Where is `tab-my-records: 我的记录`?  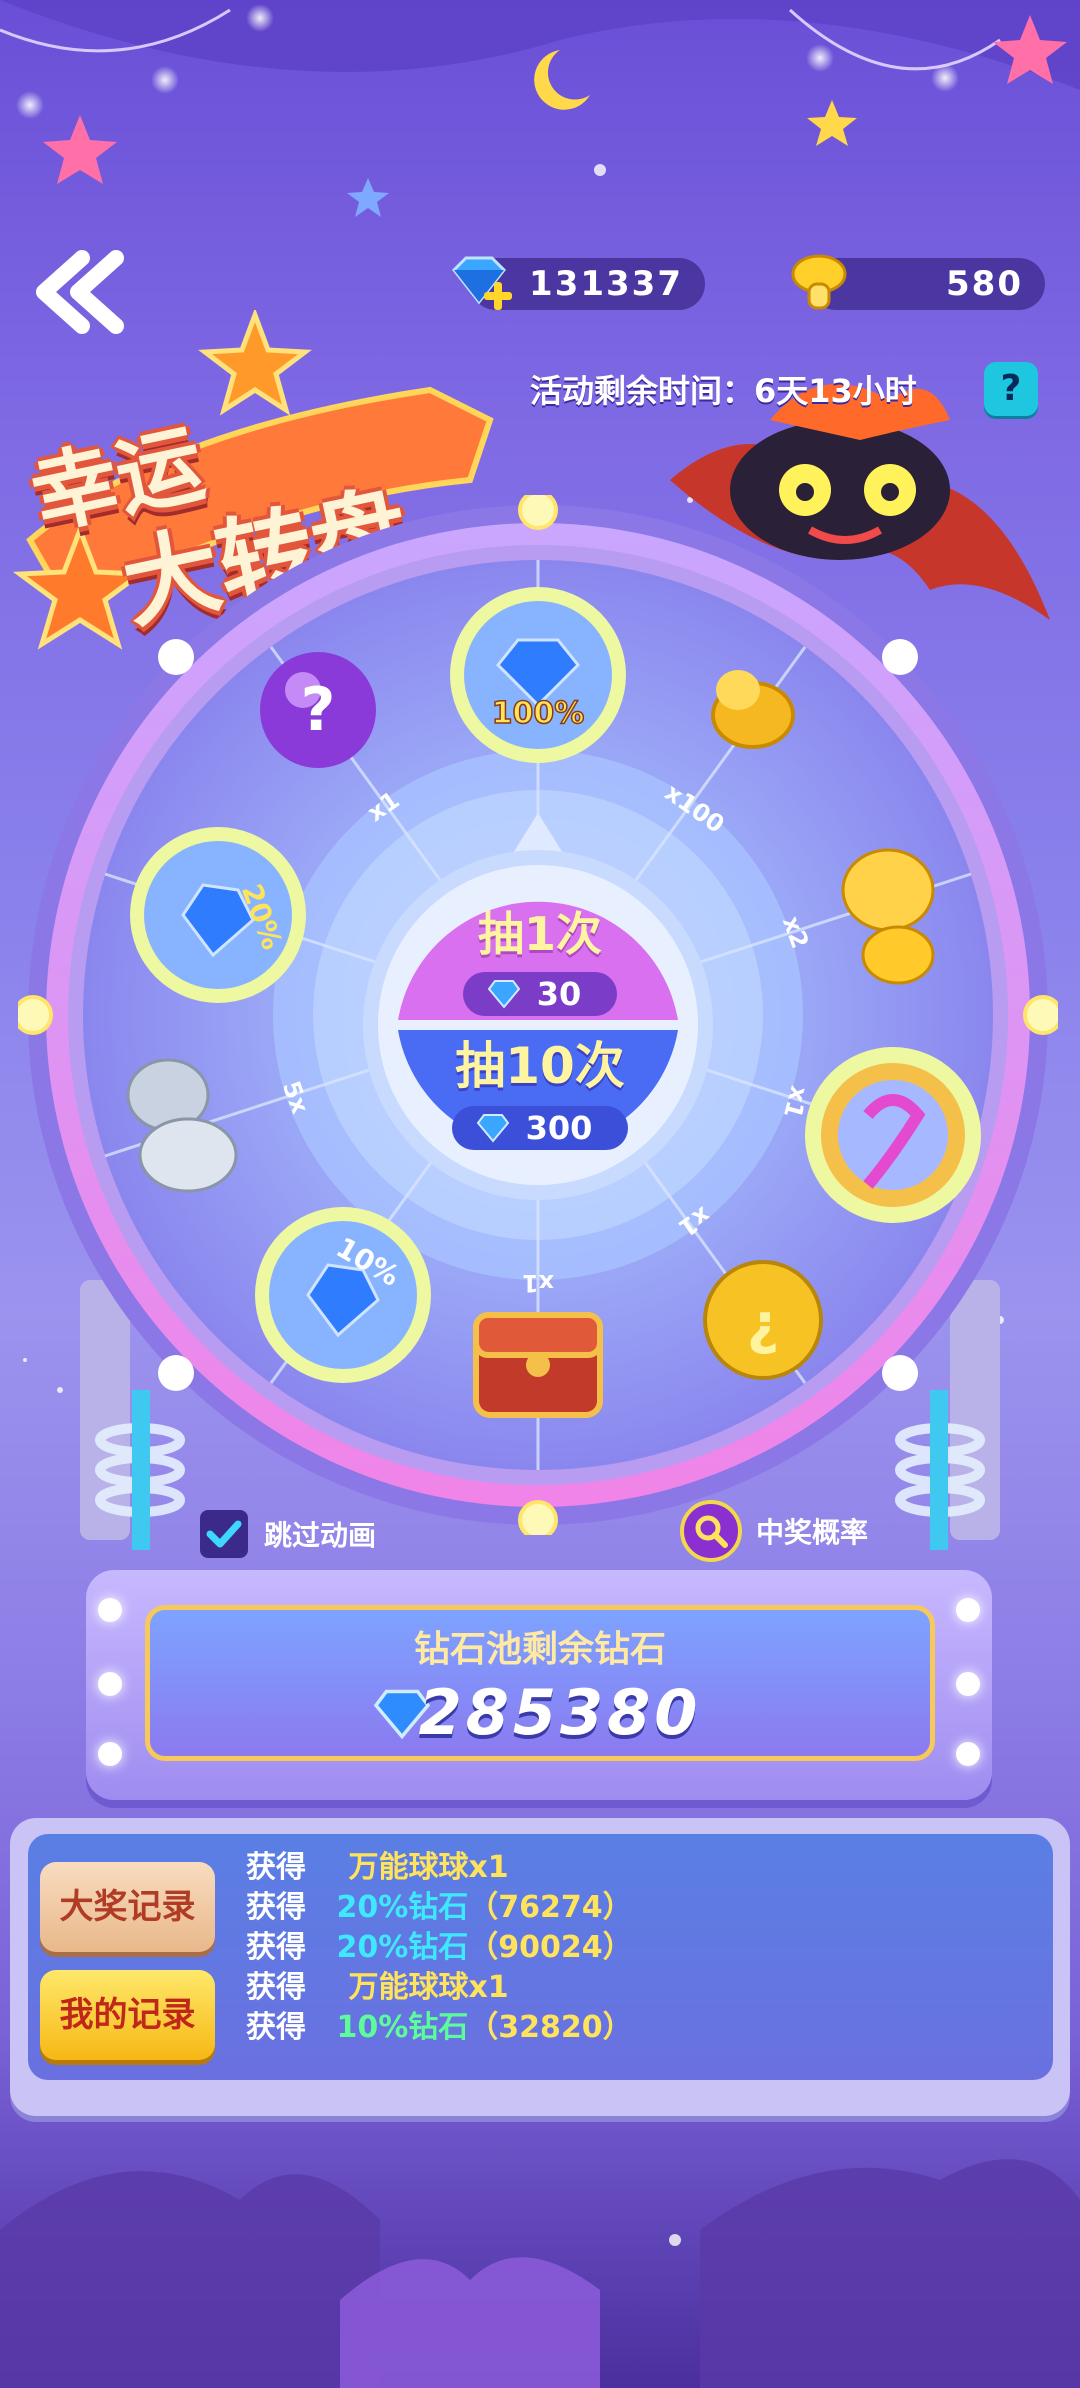 tab-my-records: 我的记录 is located at coordinates (127, 2015).